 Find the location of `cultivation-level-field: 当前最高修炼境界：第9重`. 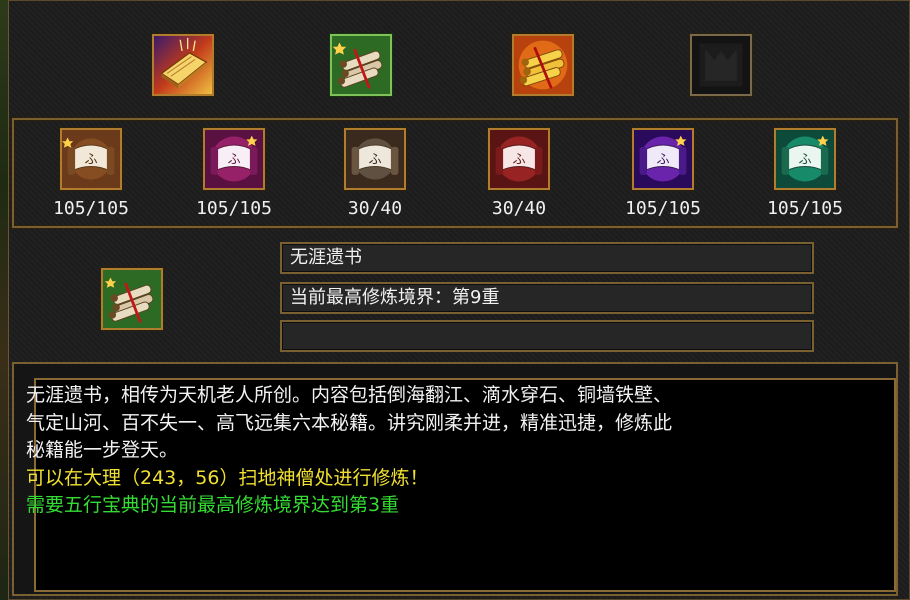

cultivation-level-field: 当前最高修炼境界：第9重 is located at coordinates (547, 298).